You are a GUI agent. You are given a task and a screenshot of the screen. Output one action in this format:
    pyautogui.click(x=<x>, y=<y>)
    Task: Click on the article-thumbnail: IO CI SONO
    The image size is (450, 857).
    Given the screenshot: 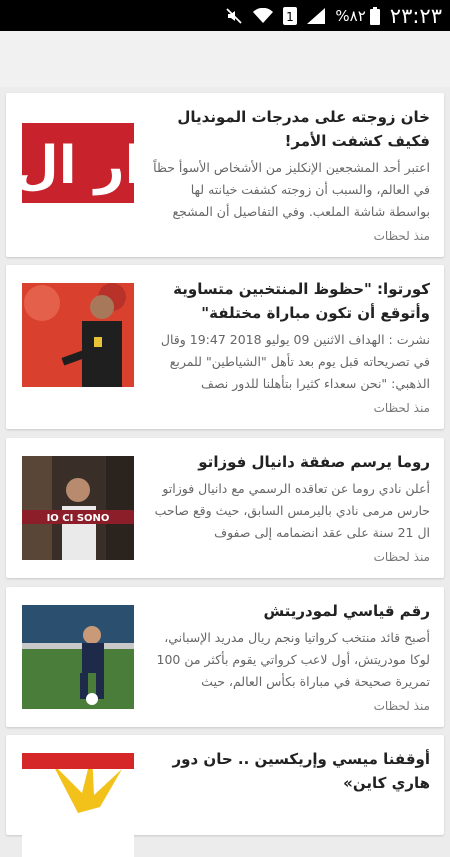 What is the action you would take?
    pyautogui.click(x=78, y=508)
    